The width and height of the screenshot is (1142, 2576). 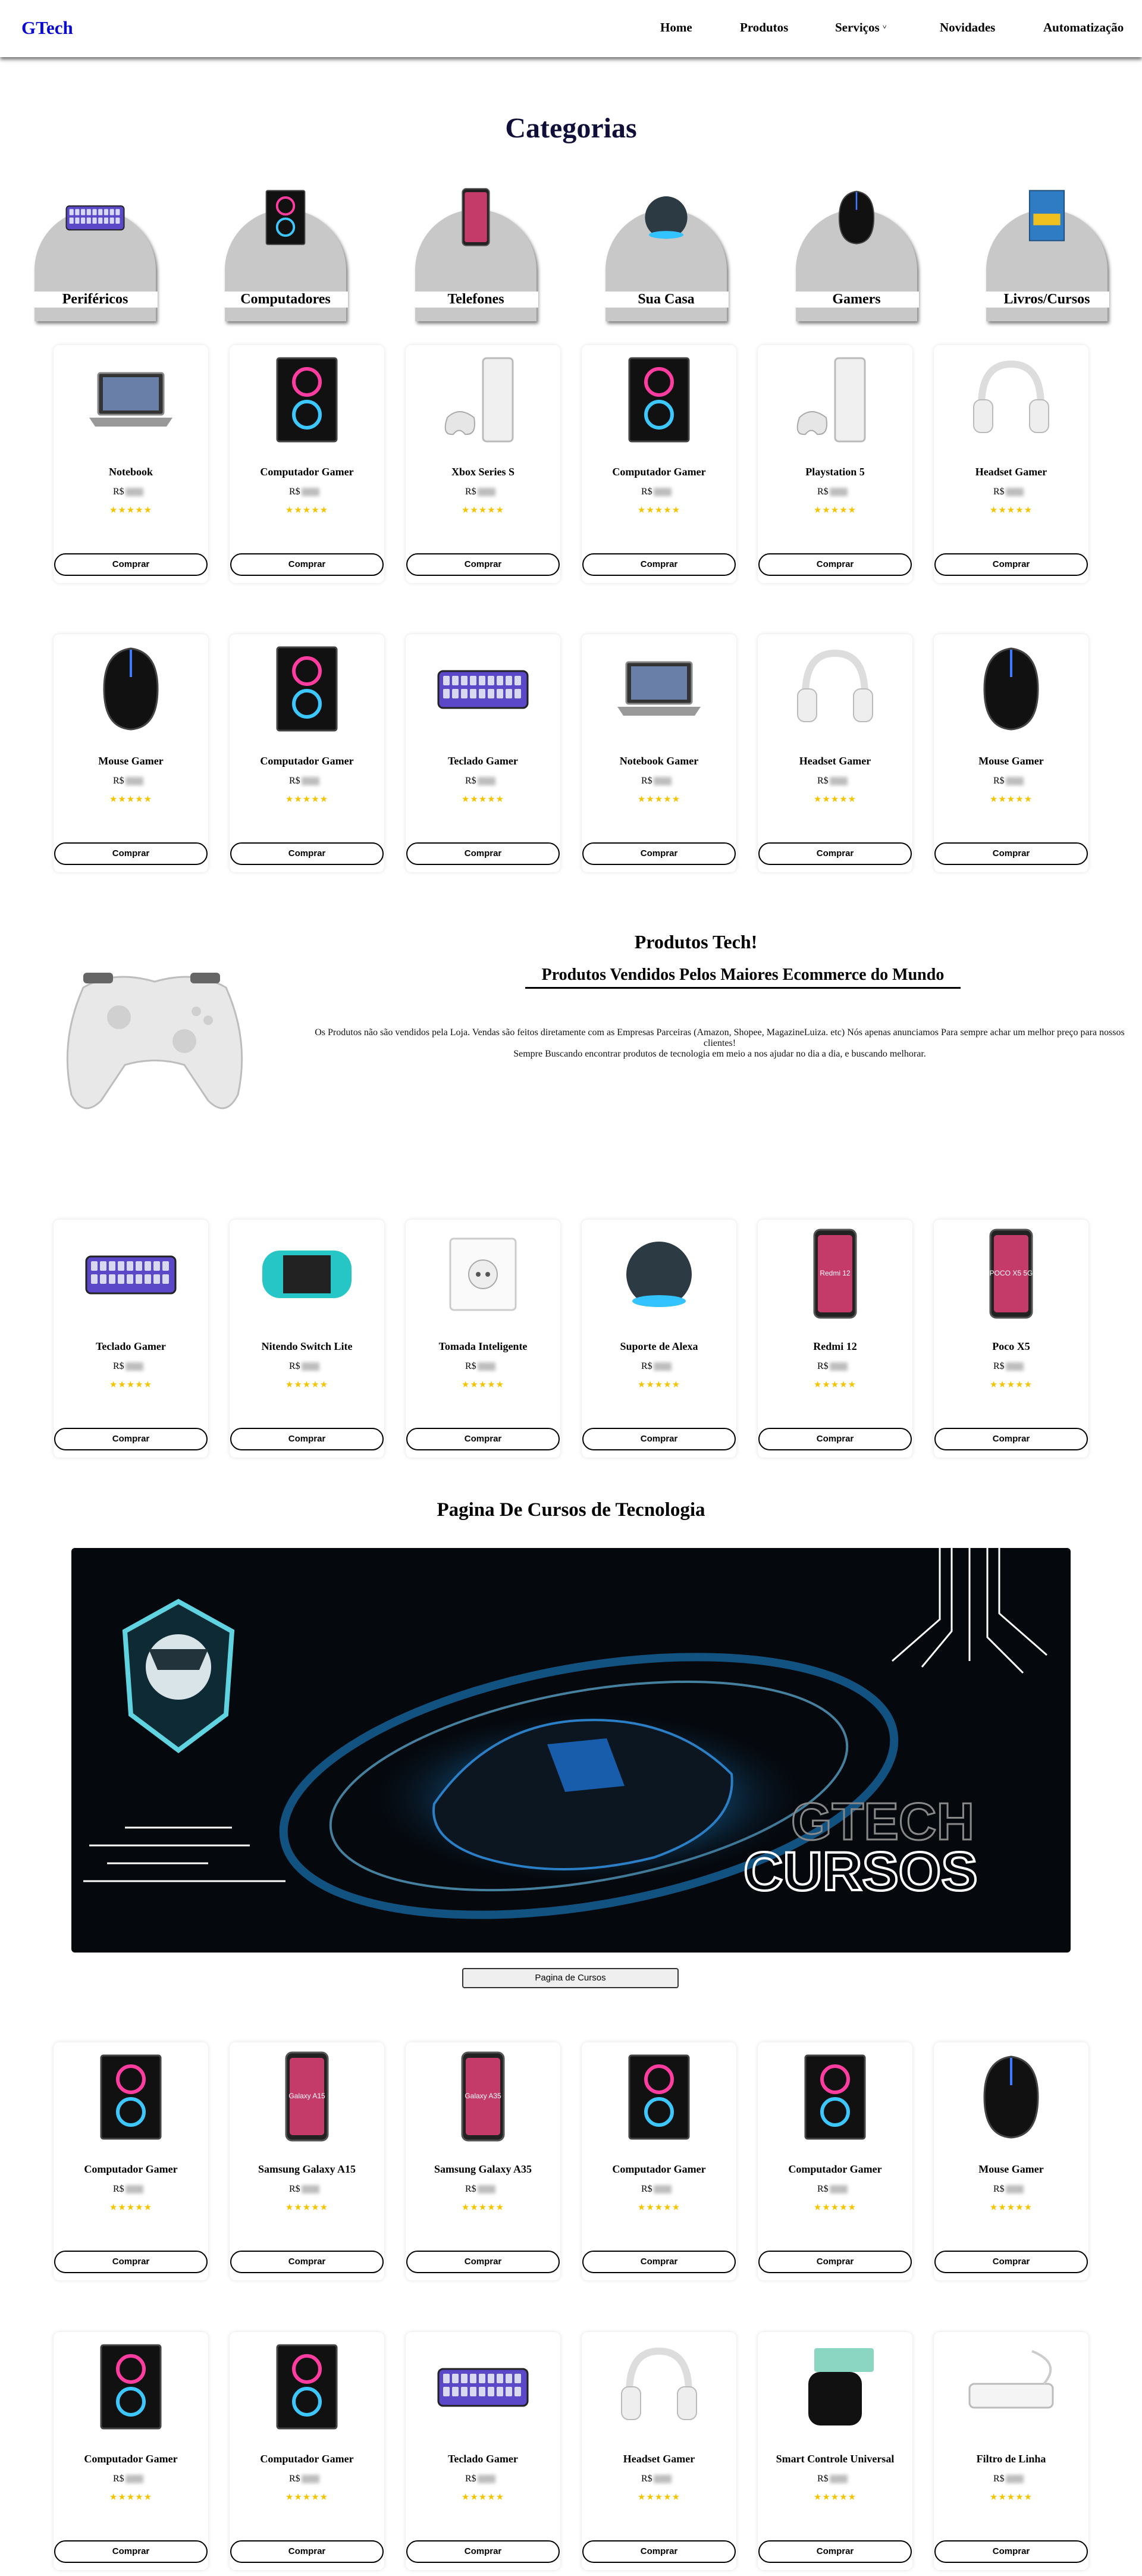 I want to click on product-image: Galaxy A15, so click(x=306, y=2096).